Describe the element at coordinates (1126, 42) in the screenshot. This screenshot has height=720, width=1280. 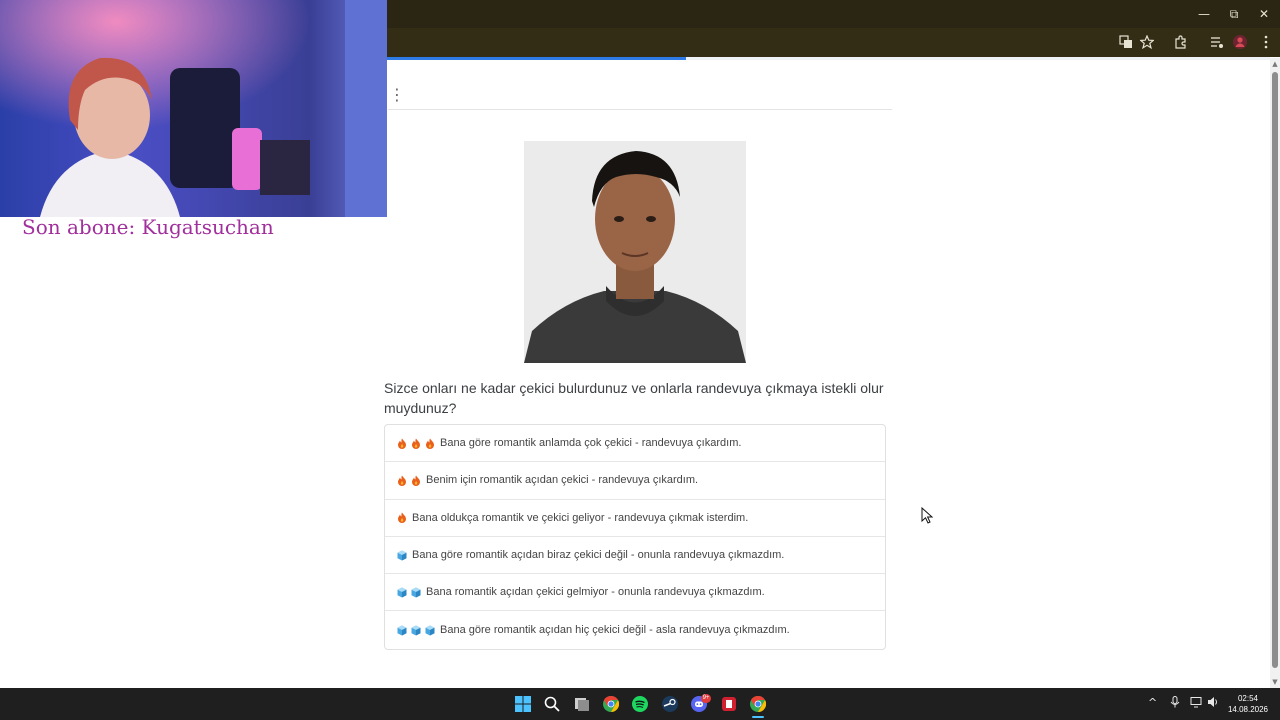
I see `translate-icon` at that location.